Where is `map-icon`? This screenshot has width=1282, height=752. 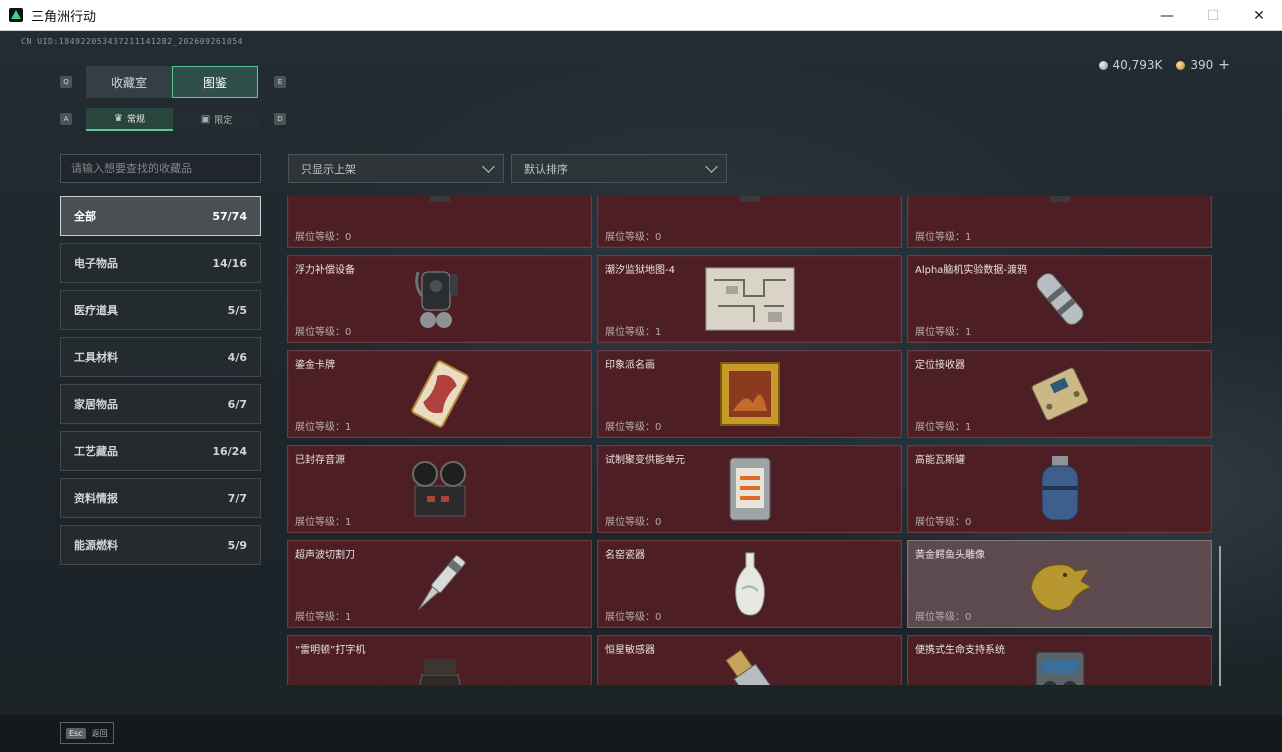
map-icon is located at coordinates (750, 299).